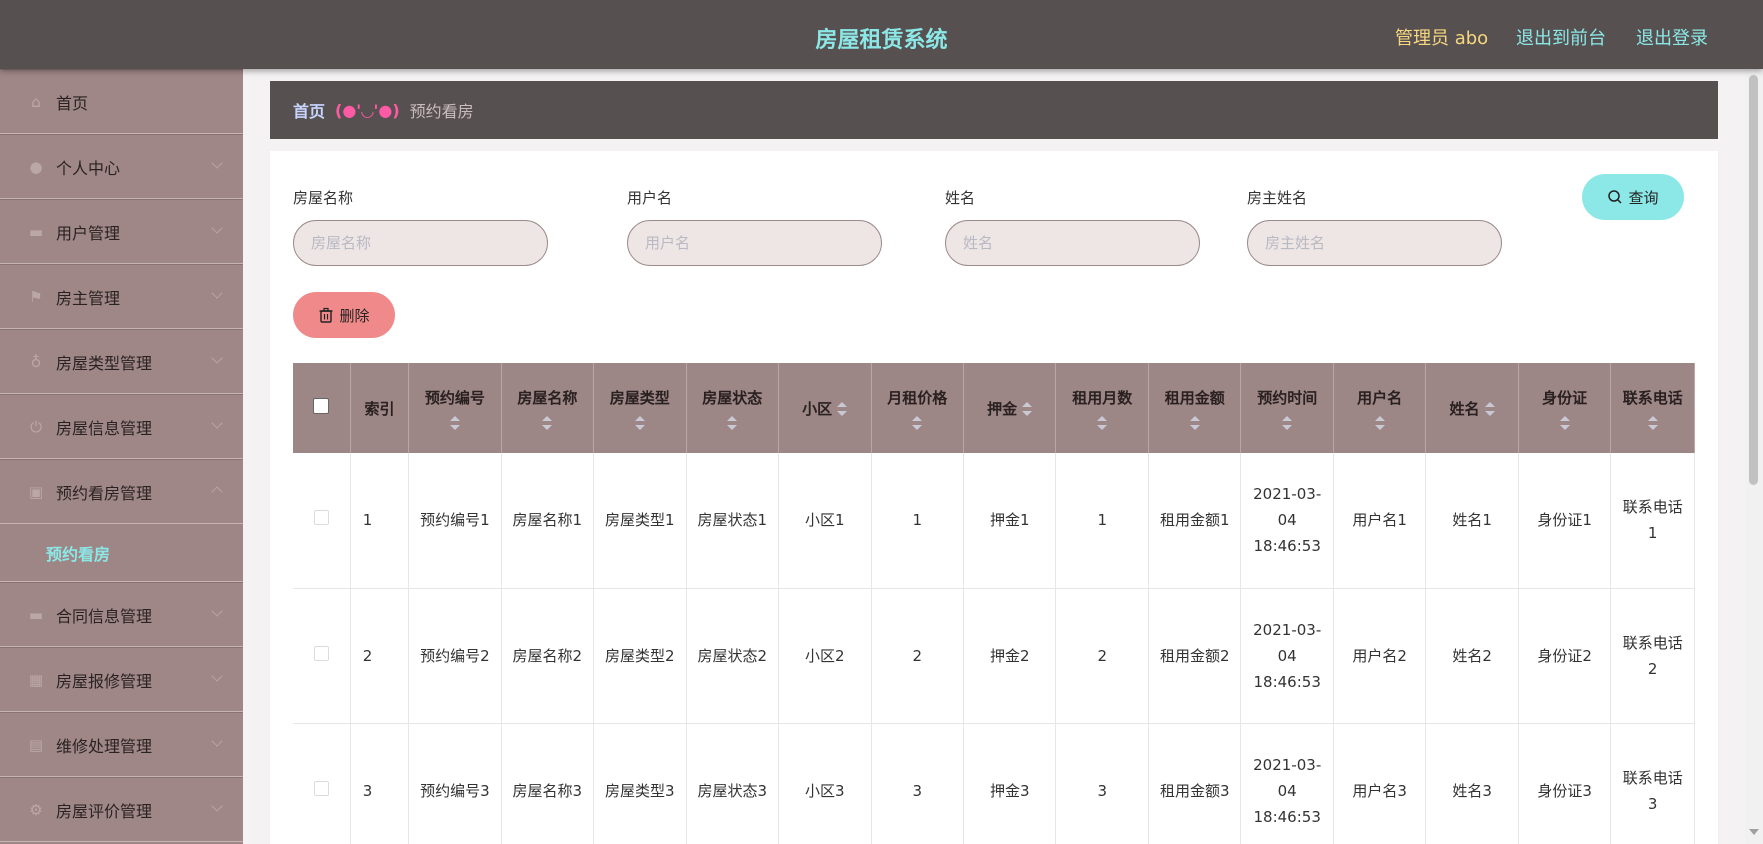  I want to click on sidebar-item-label: 房屋信息管理, so click(104, 428).